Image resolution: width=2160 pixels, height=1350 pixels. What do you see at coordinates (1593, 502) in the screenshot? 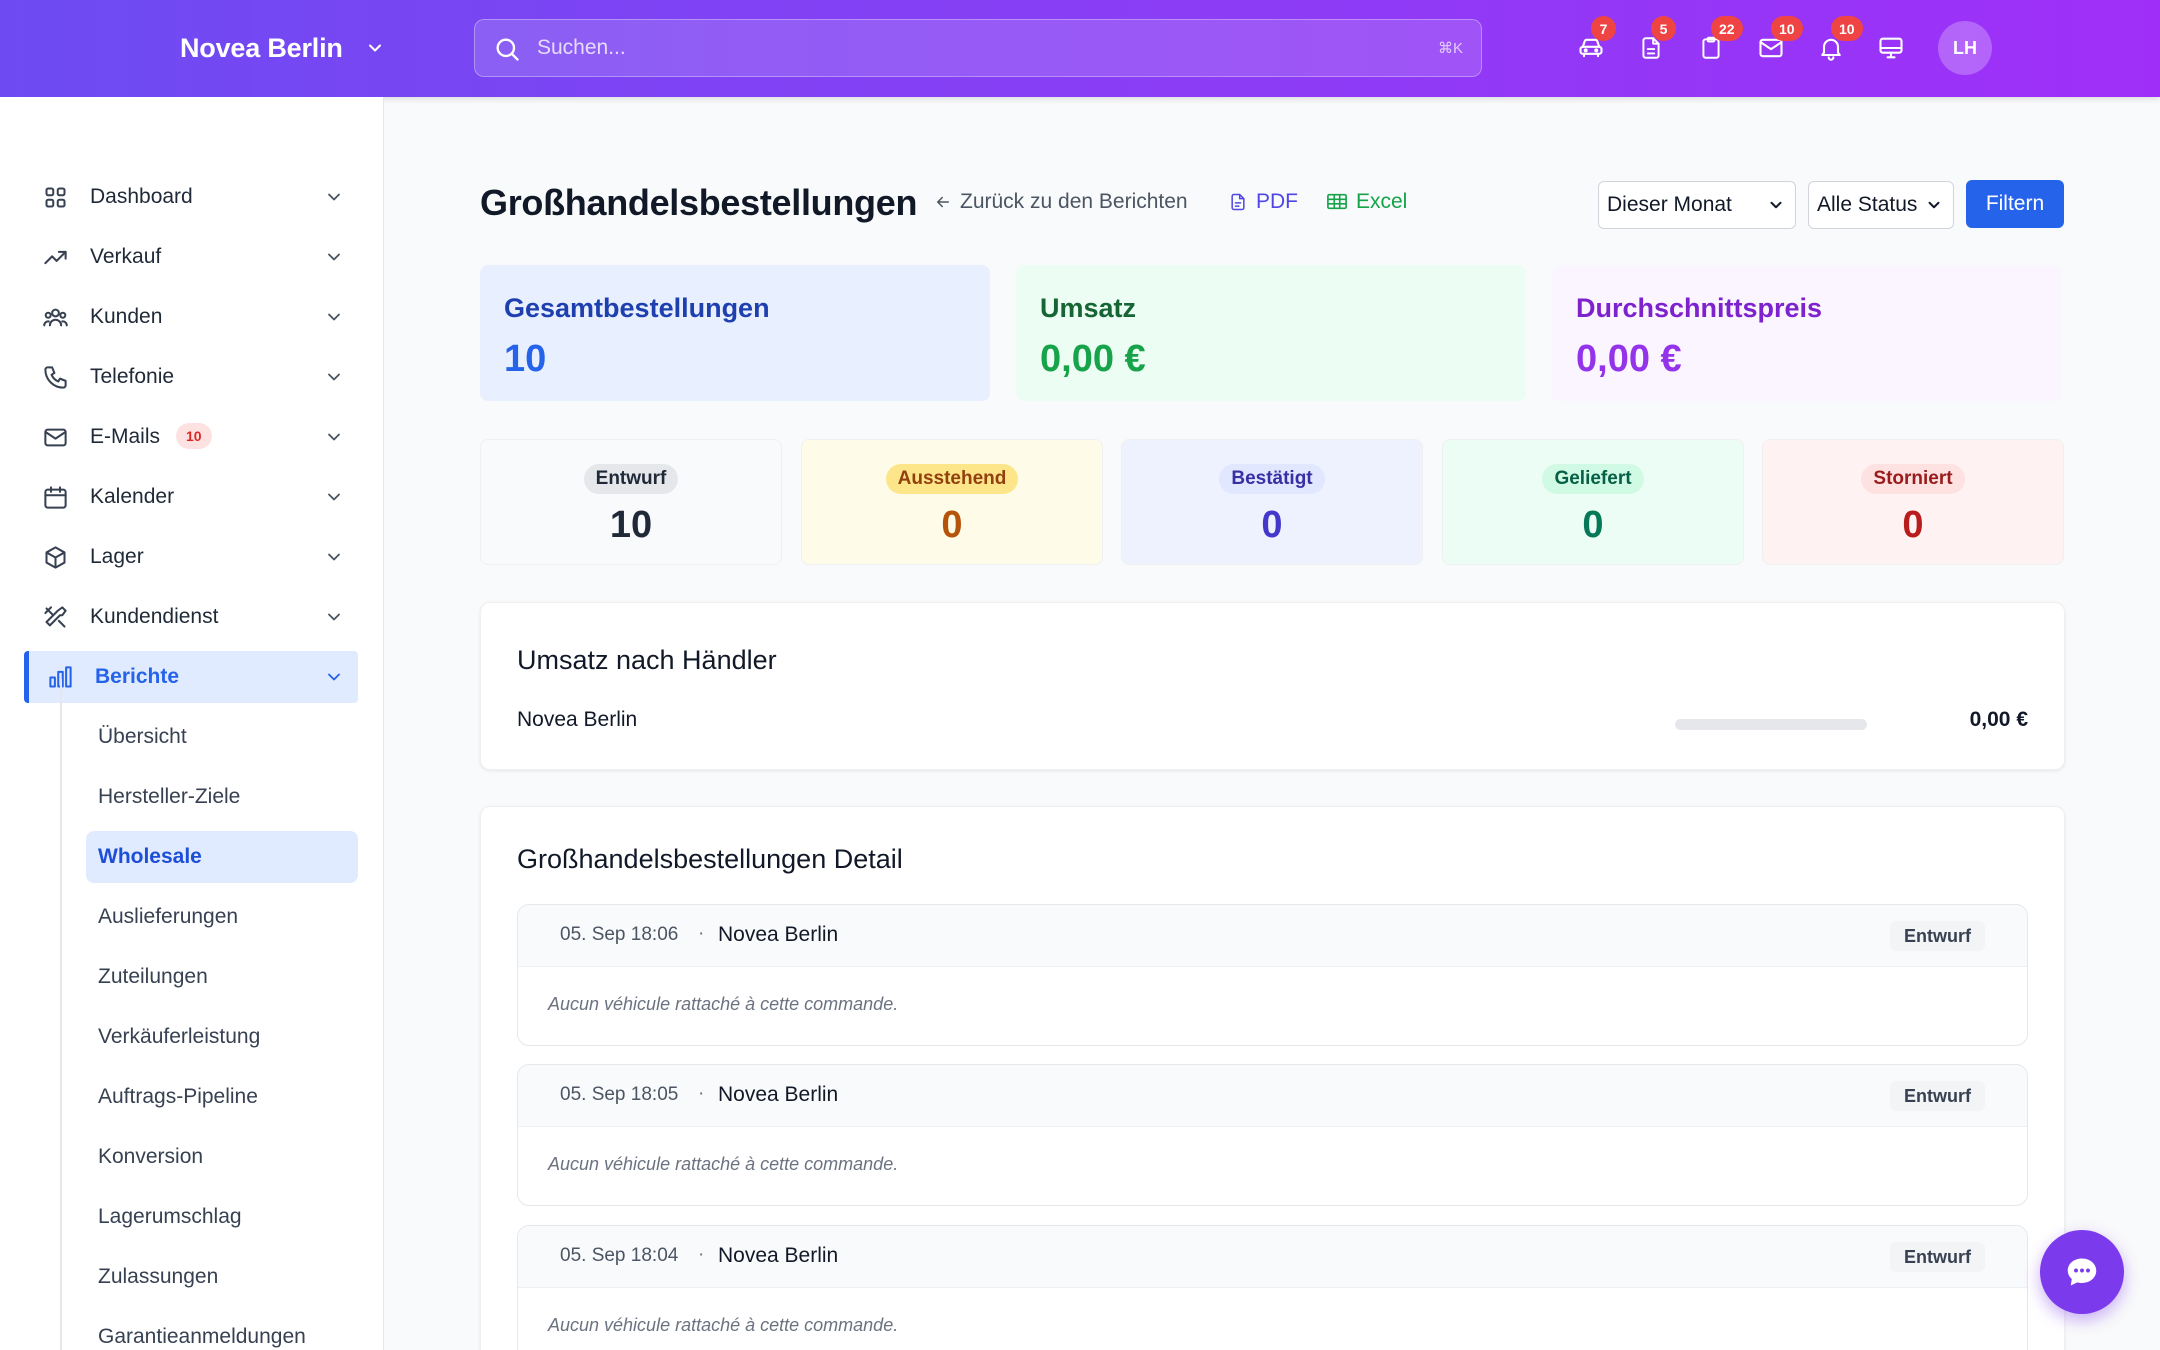
I see `status-card-geliefert: Geliefert 0` at bounding box center [1593, 502].